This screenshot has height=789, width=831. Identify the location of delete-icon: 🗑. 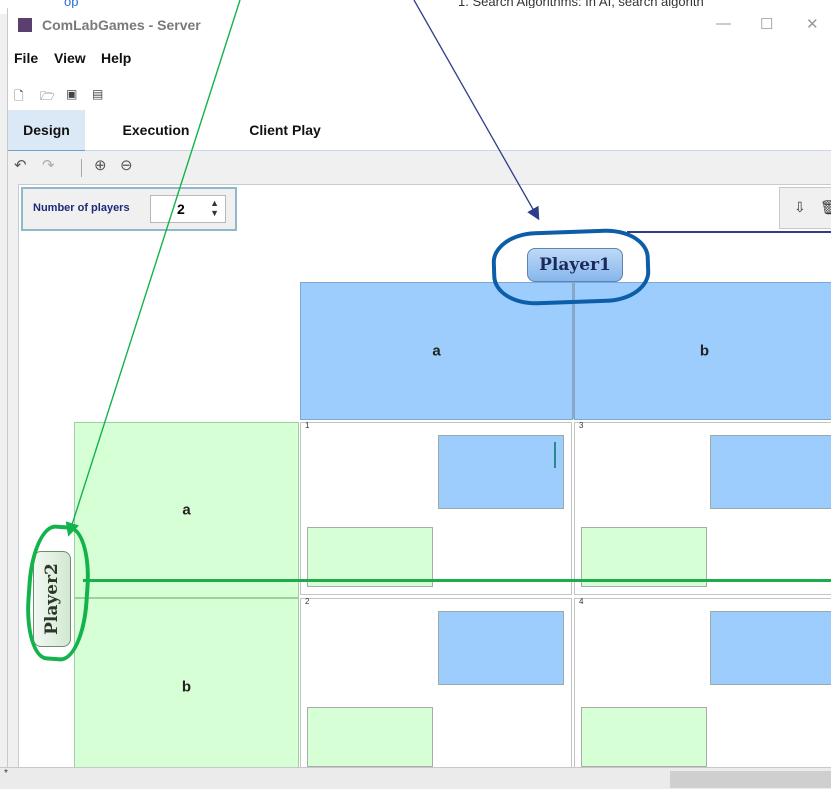
(825, 207).